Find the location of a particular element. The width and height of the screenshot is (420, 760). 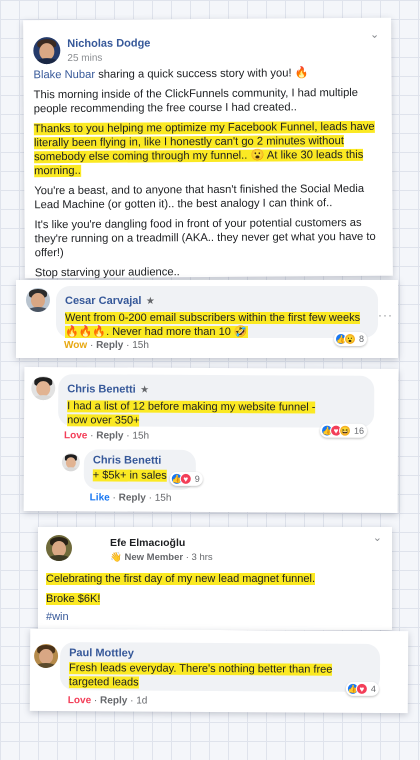

reaction-count: 8 is located at coordinates (362, 339).